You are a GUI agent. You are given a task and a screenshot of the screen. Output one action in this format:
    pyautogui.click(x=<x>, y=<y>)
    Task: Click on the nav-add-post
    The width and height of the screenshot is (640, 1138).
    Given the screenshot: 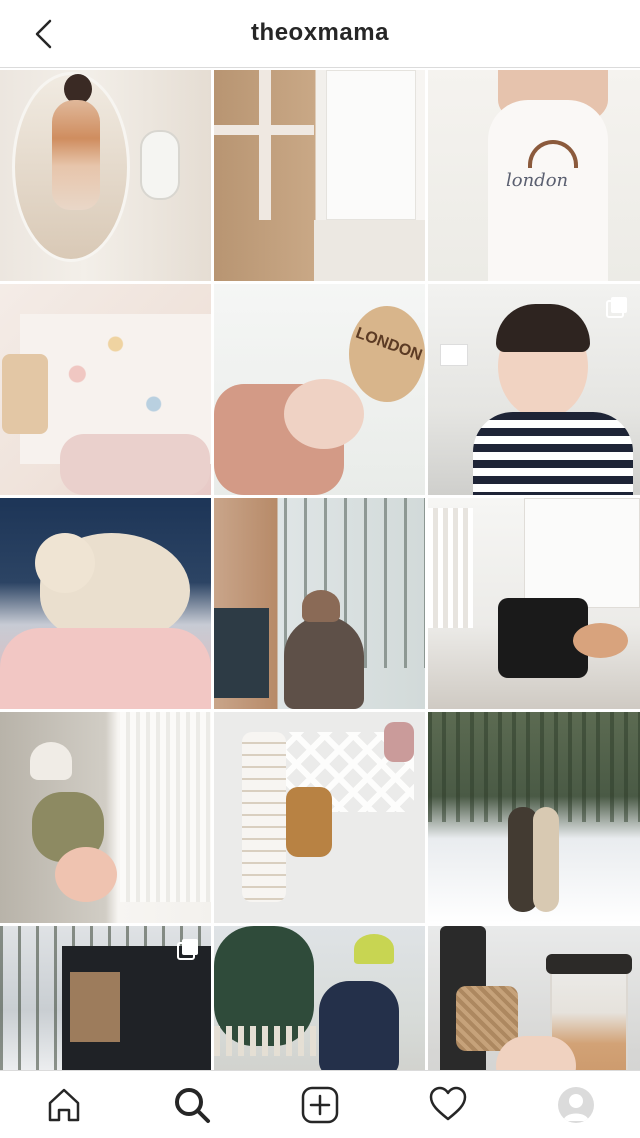 What is the action you would take?
    pyautogui.click(x=320, y=1104)
    